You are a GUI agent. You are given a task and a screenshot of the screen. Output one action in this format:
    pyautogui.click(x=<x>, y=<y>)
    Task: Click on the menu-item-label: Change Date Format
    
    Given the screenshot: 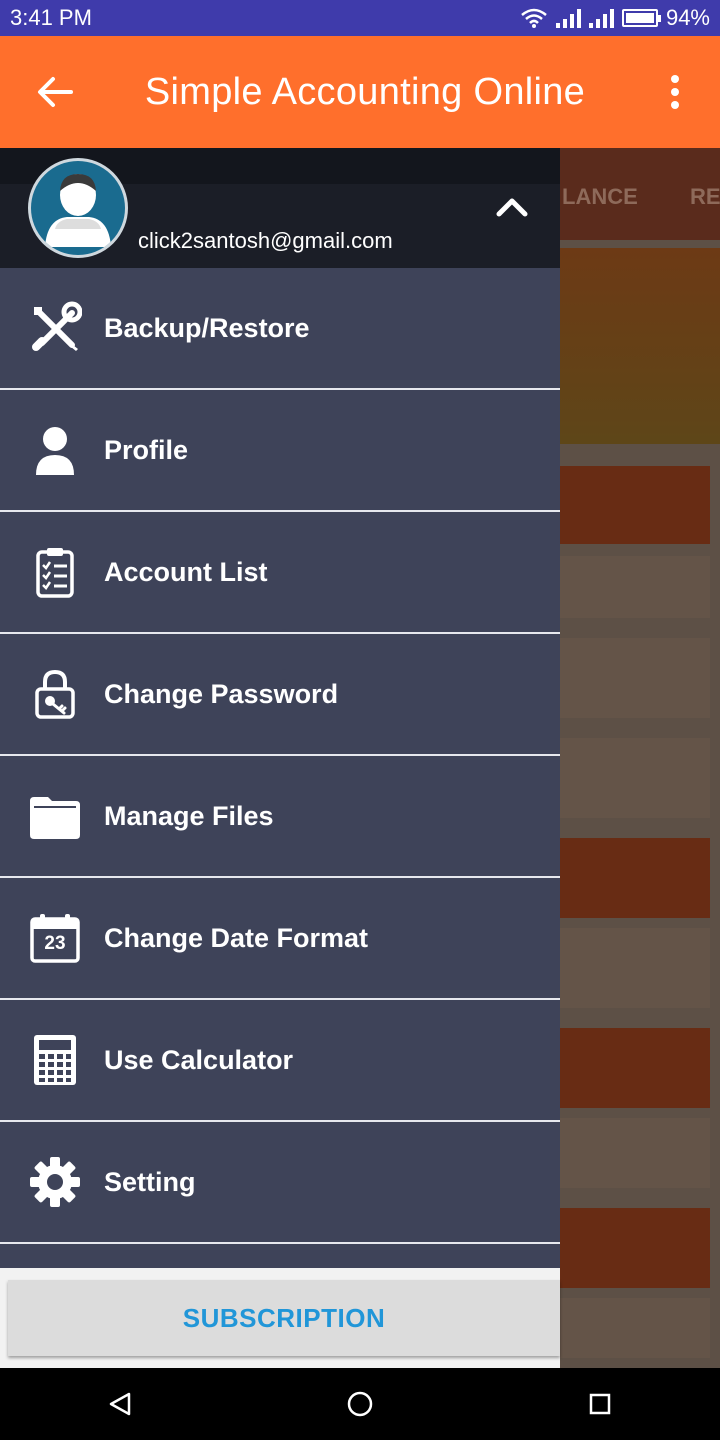 What is the action you would take?
    pyautogui.click(x=236, y=937)
    